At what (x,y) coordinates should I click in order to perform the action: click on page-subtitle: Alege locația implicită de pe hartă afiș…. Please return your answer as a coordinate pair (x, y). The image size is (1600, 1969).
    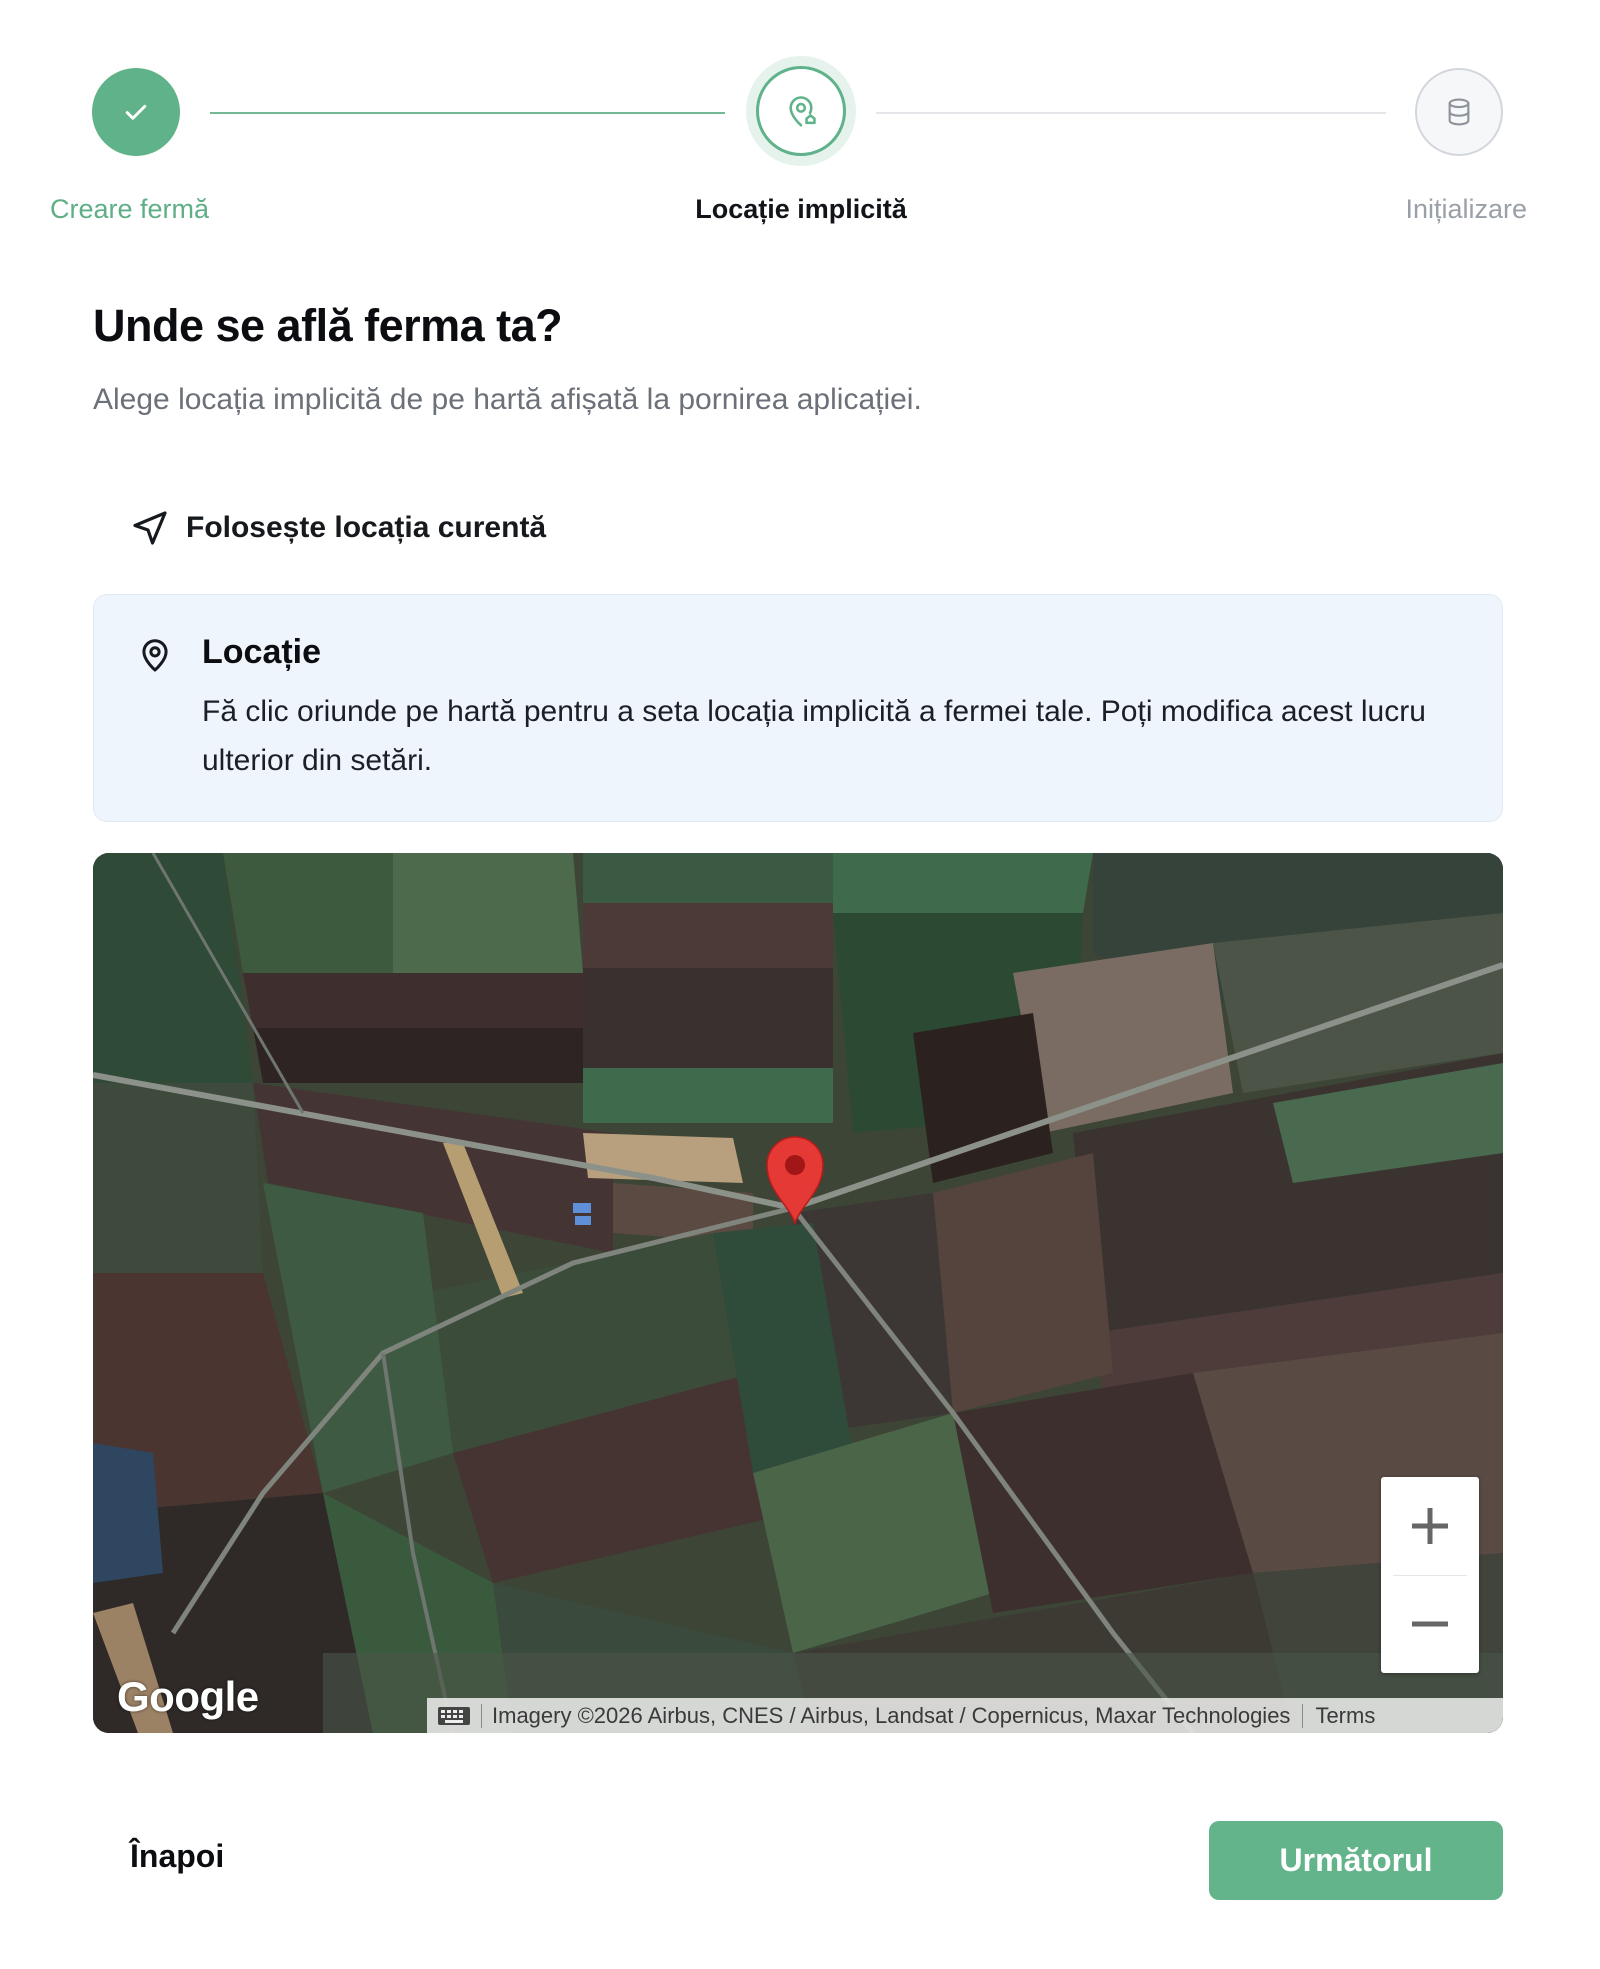
    Looking at the image, I should click on (507, 399).